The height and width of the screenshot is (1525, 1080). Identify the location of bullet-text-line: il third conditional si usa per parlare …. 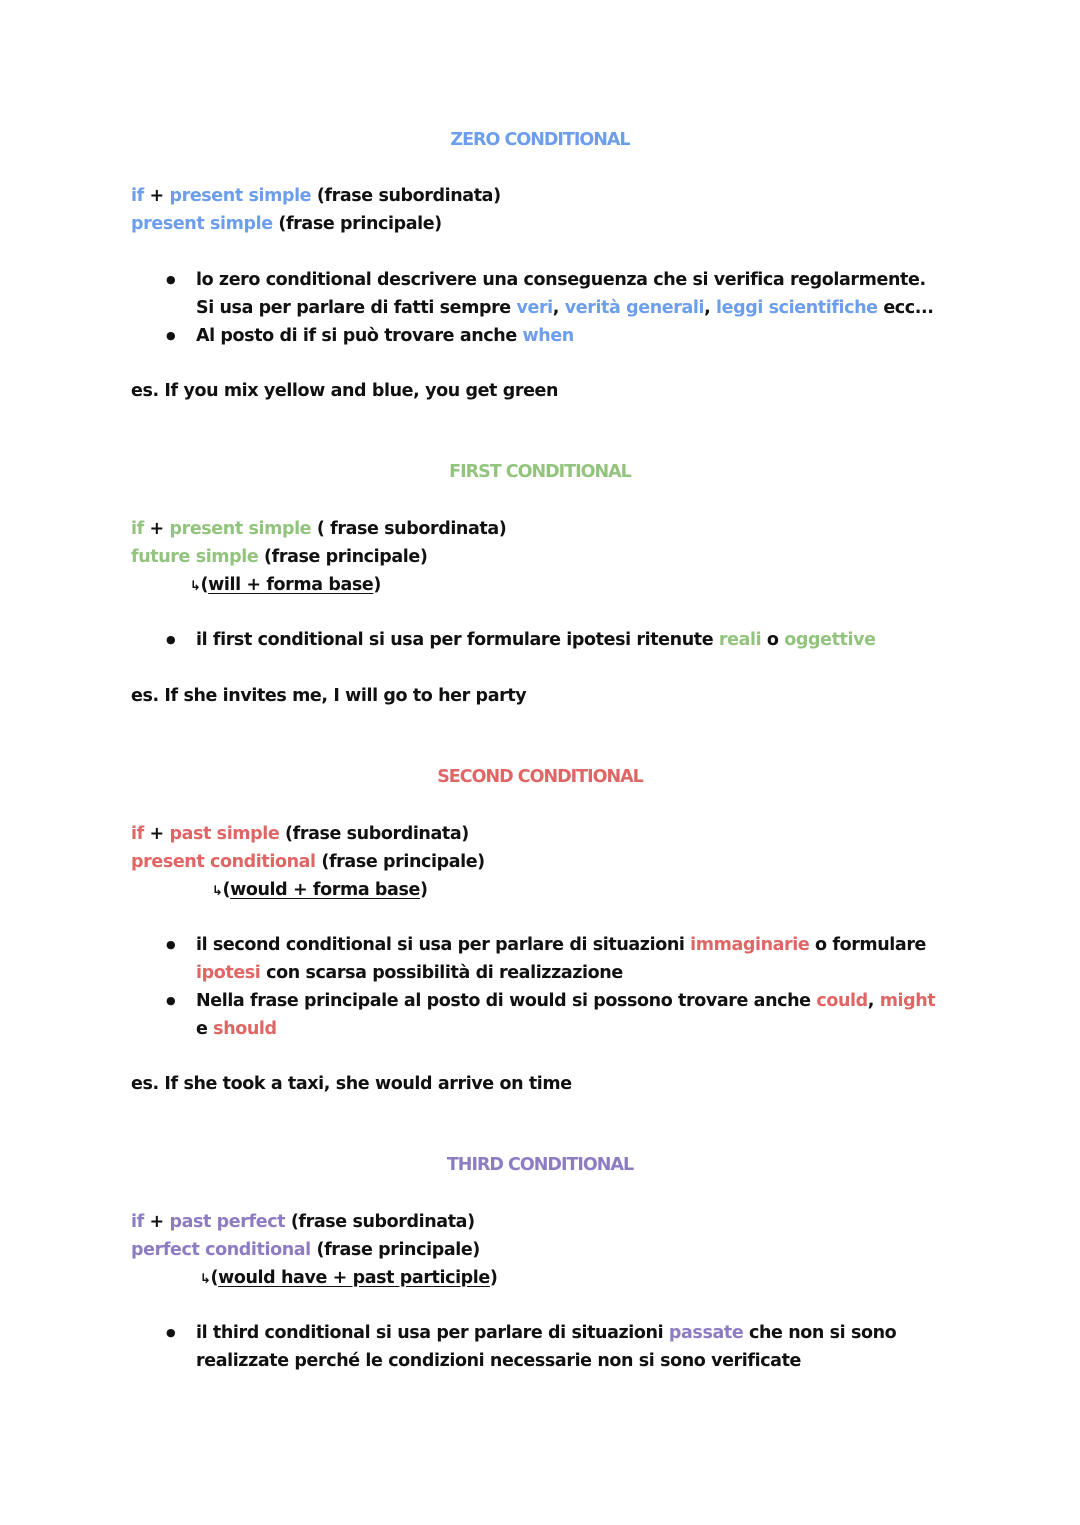
(546, 1333).